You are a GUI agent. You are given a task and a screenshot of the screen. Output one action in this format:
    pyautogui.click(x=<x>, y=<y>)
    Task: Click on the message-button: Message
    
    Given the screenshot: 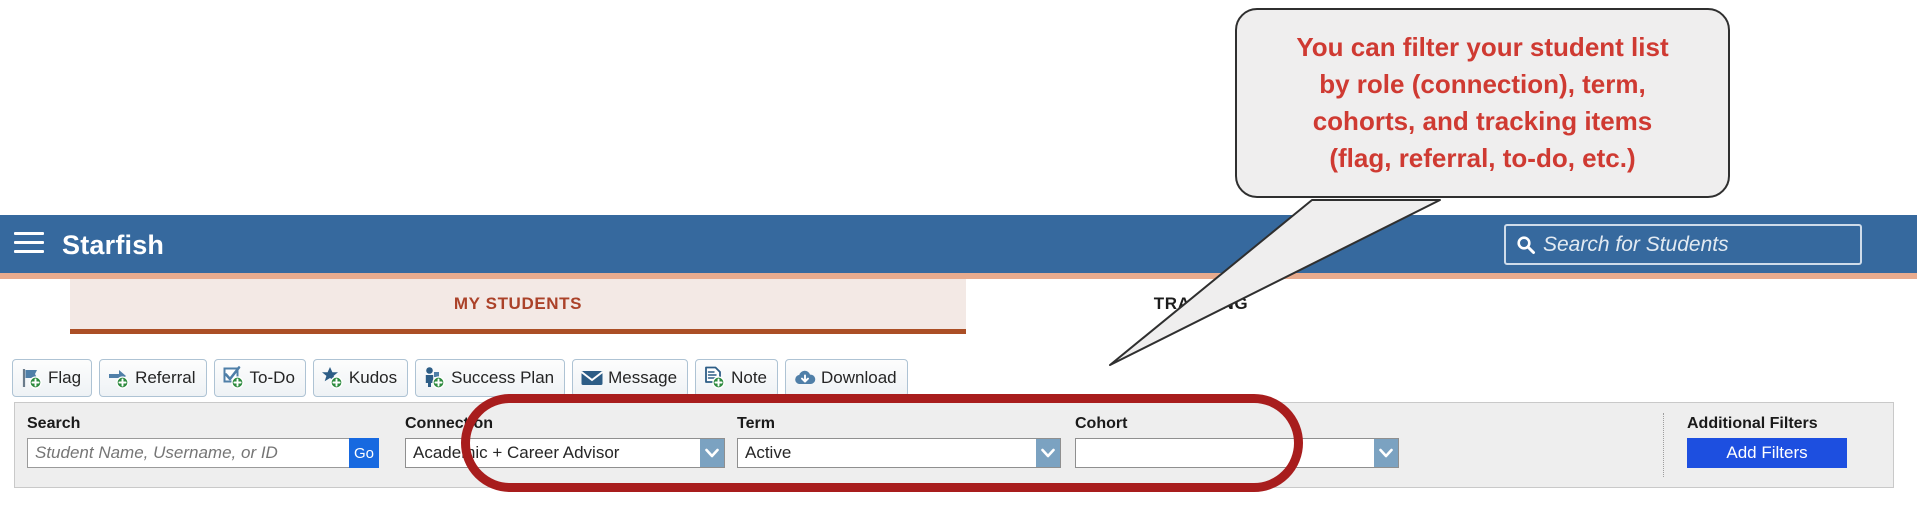 What is the action you would take?
    pyautogui.click(x=630, y=378)
    